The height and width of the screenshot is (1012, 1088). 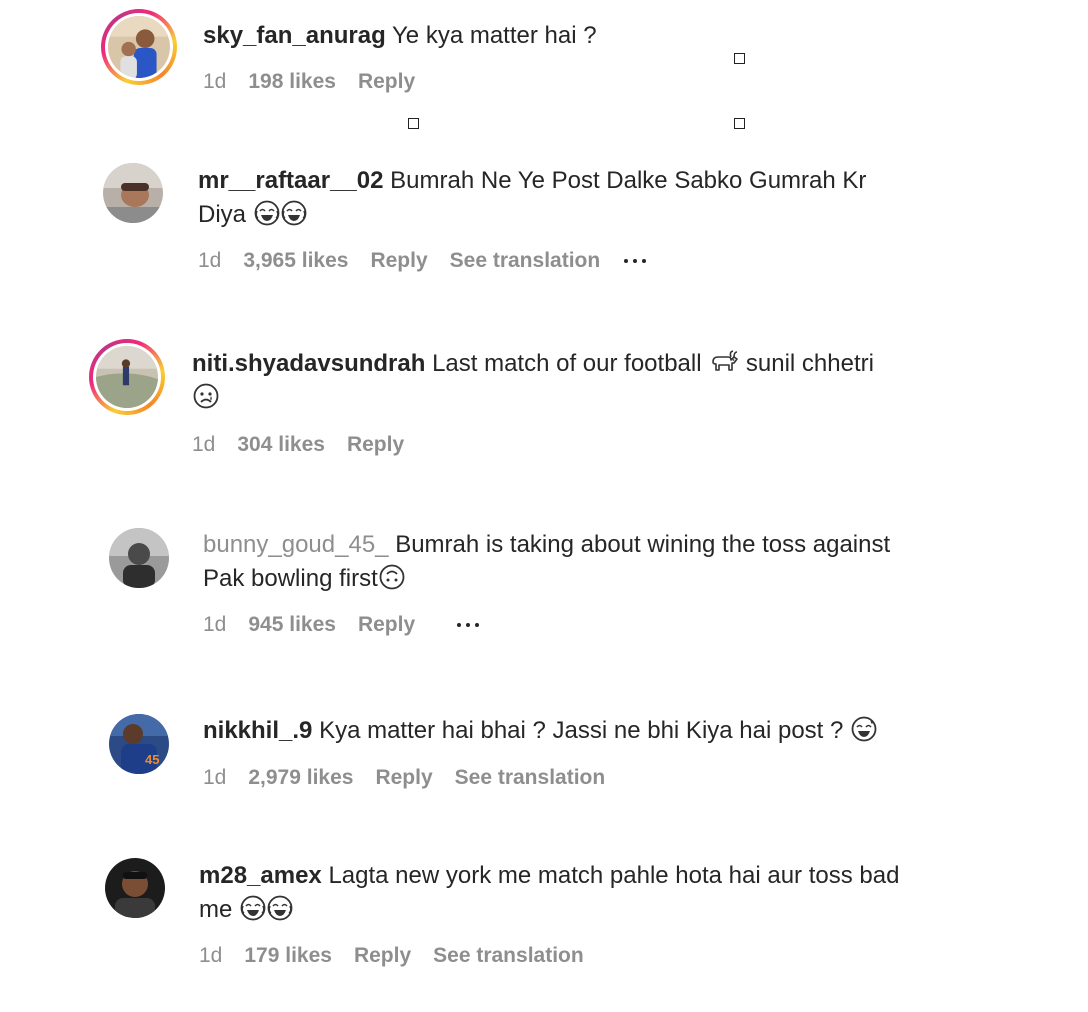 What do you see at coordinates (864, 729) in the screenshot?
I see `grinning-face-with-sweat-emoji` at bounding box center [864, 729].